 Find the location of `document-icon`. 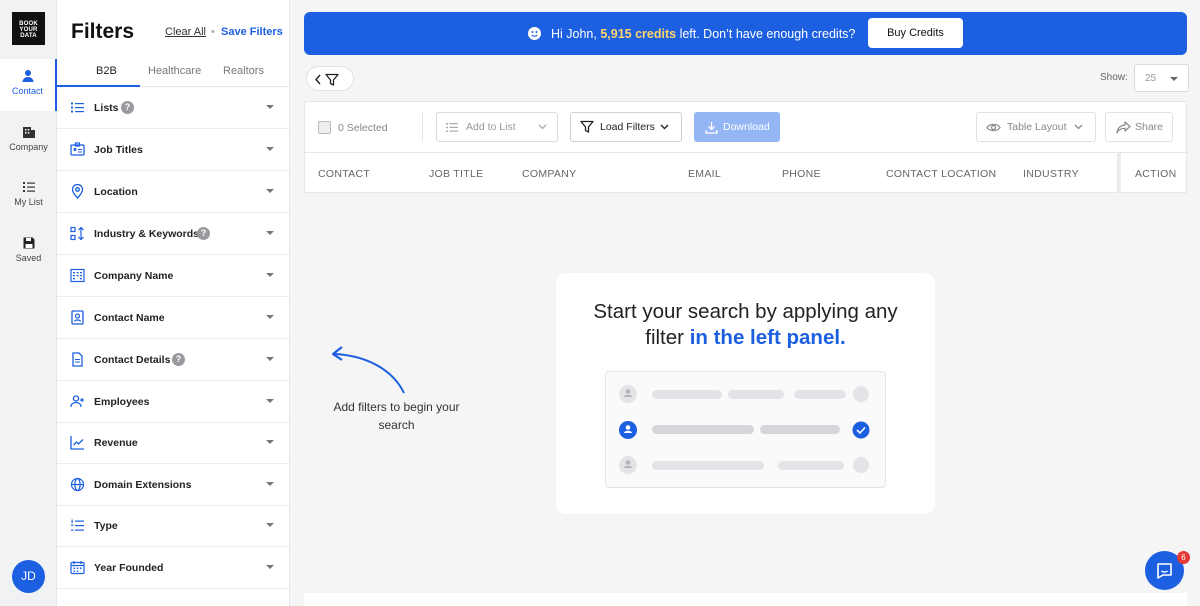

document-icon is located at coordinates (77, 359).